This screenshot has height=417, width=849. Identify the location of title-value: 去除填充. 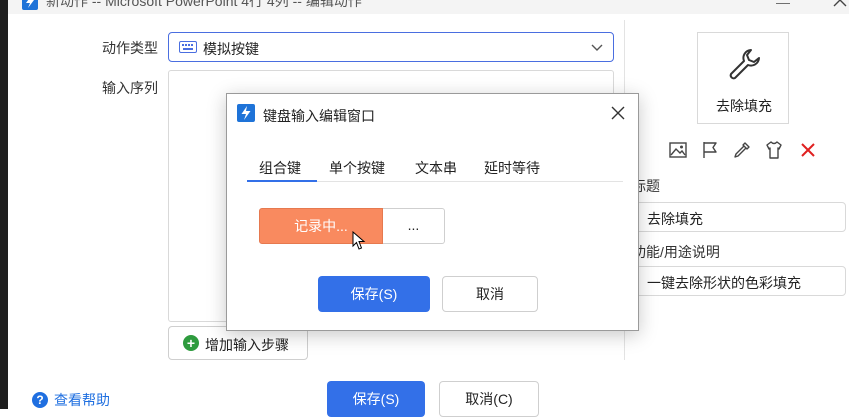
(675, 219).